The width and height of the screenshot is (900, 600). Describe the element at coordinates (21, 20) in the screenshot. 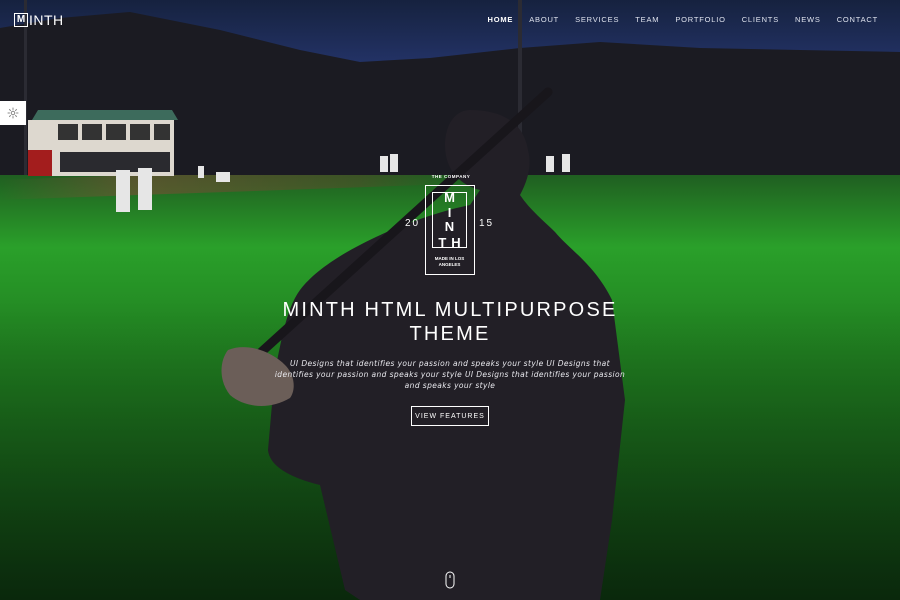

I see `logo-mark: M` at that location.